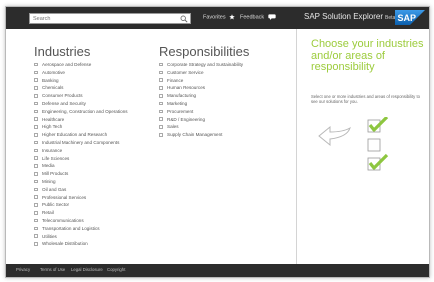 The image size is (434, 282). I want to click on industry-item: Automotive, so click(81, 73).